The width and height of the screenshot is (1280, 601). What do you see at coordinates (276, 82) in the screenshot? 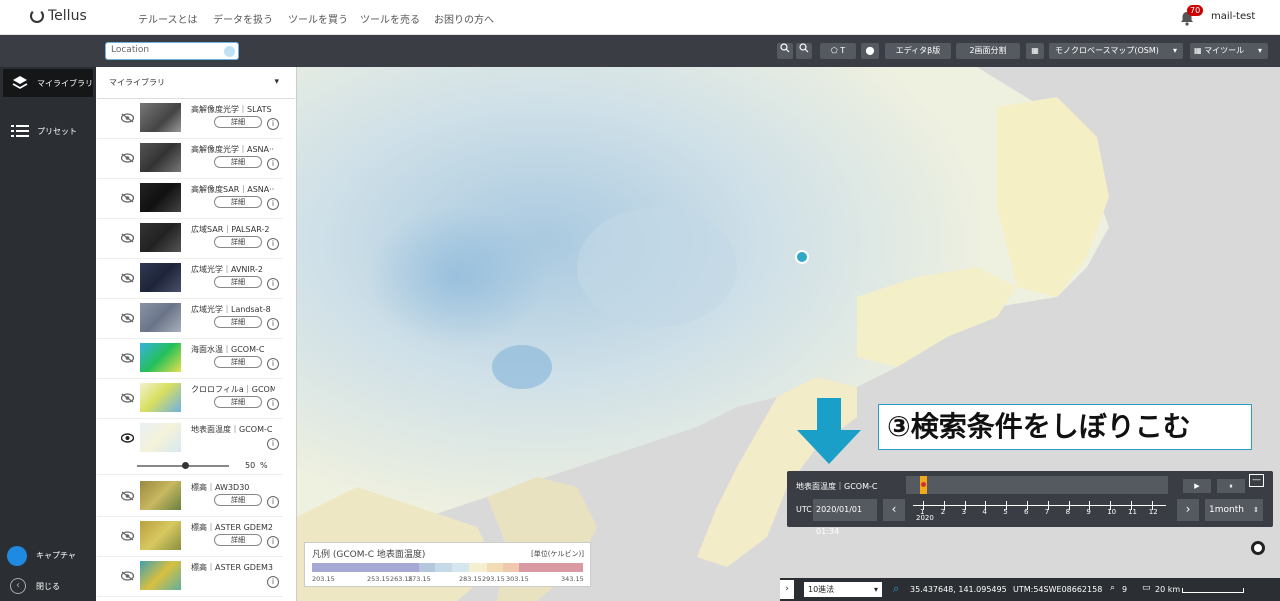
I see `chevron-down-icon: ▾` at bounding box center [276, 82].